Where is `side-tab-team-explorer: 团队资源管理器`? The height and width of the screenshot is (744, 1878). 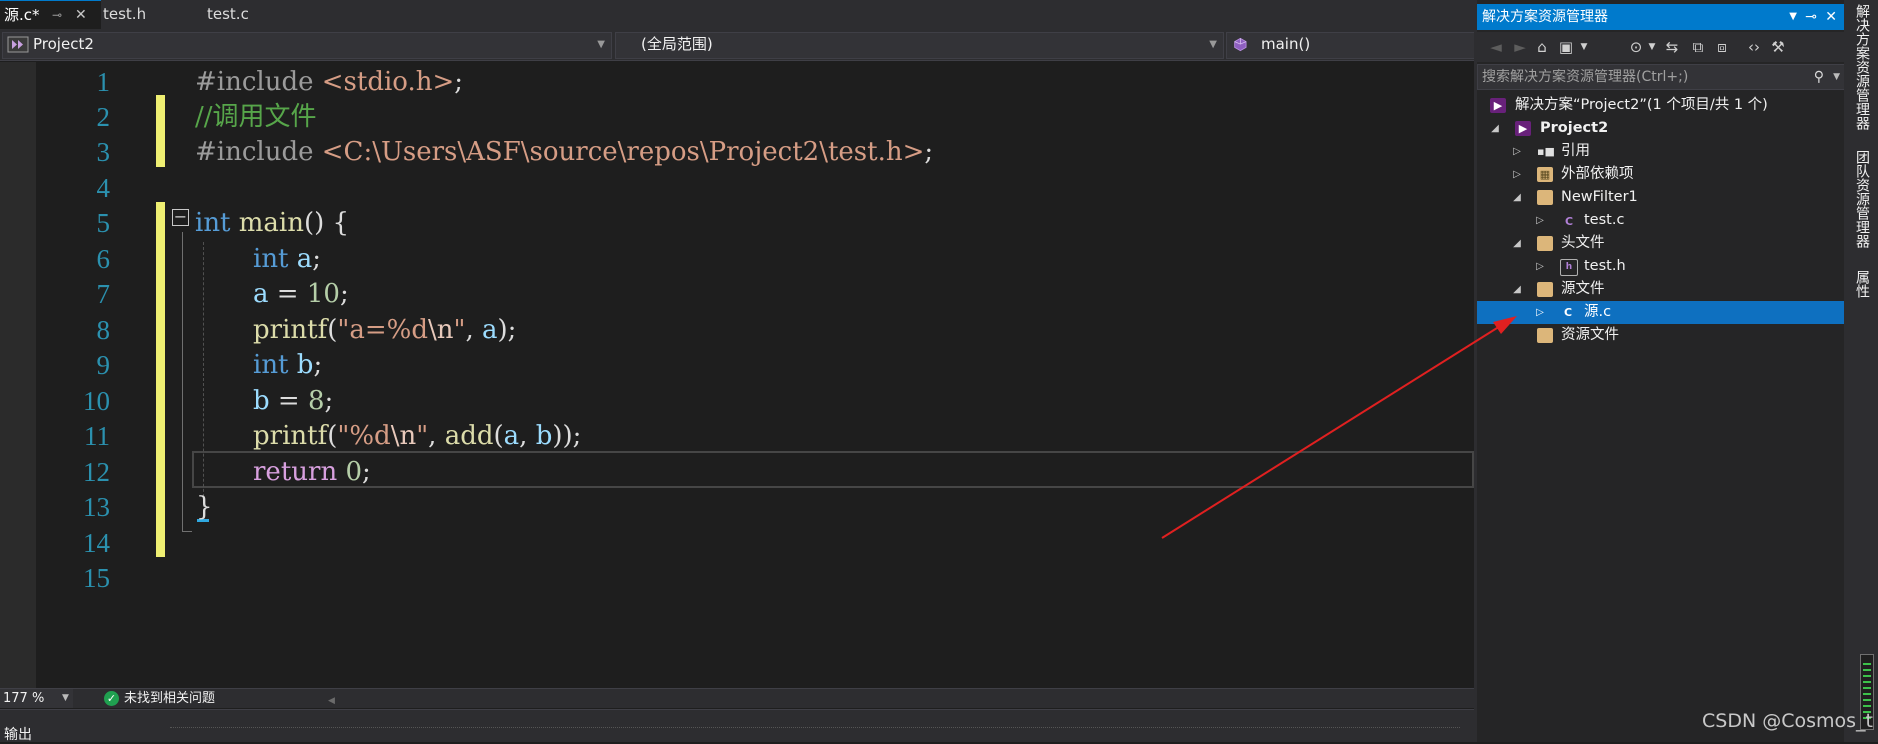 side-tab-team-explorer: 团队资源管理器 is located at coordinates (1861, 199).